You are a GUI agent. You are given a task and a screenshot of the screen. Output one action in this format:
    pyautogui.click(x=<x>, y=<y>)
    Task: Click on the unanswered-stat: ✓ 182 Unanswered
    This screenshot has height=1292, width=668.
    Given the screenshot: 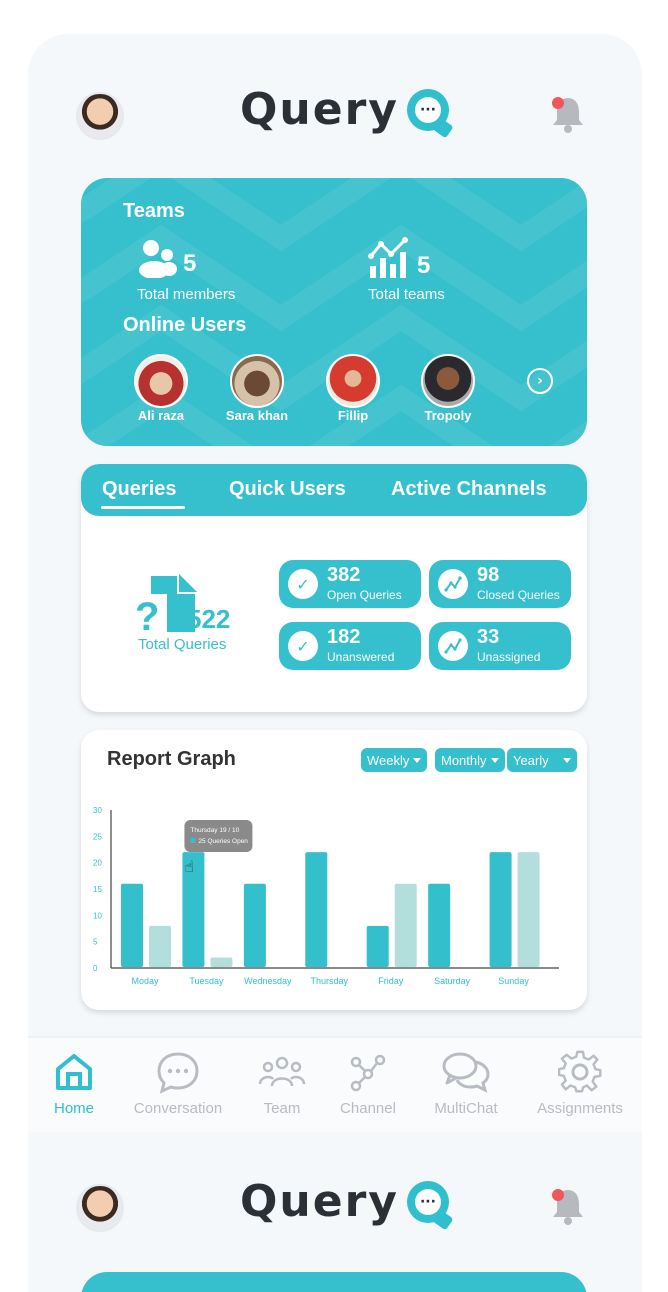 What is the action you would take?
    pyautogui.click(x=350, y=646)
    